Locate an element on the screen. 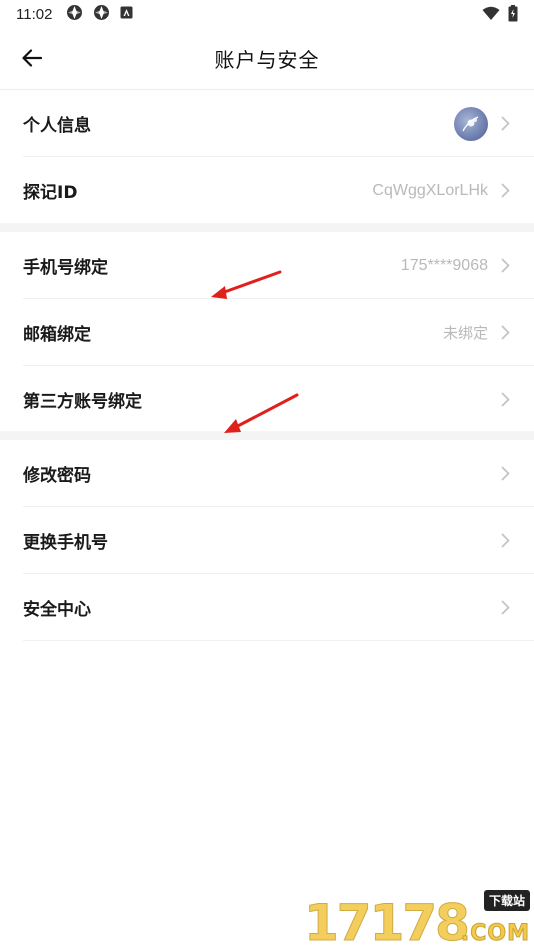  row-email-binding: 邮箱绑定 未绑定 is located at coordinates (267, 332).